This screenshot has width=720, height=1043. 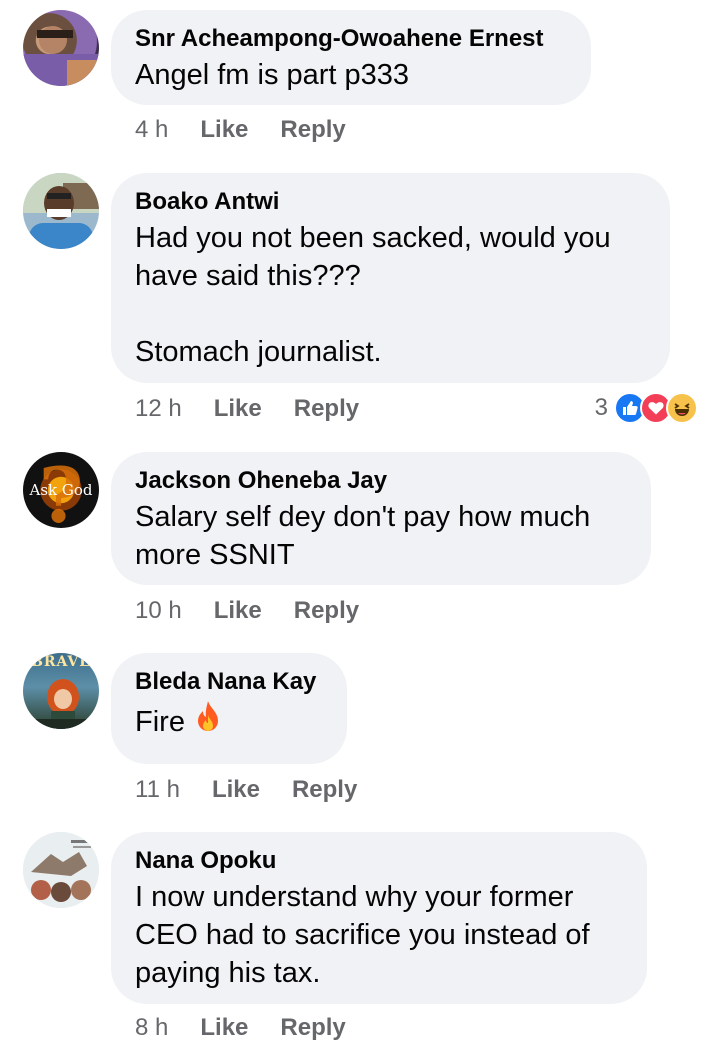 What do you see at coordinates (379, 861) in the screenshot?
I see `comment-author: Nana Opoku` at bounding box center [379, 861].